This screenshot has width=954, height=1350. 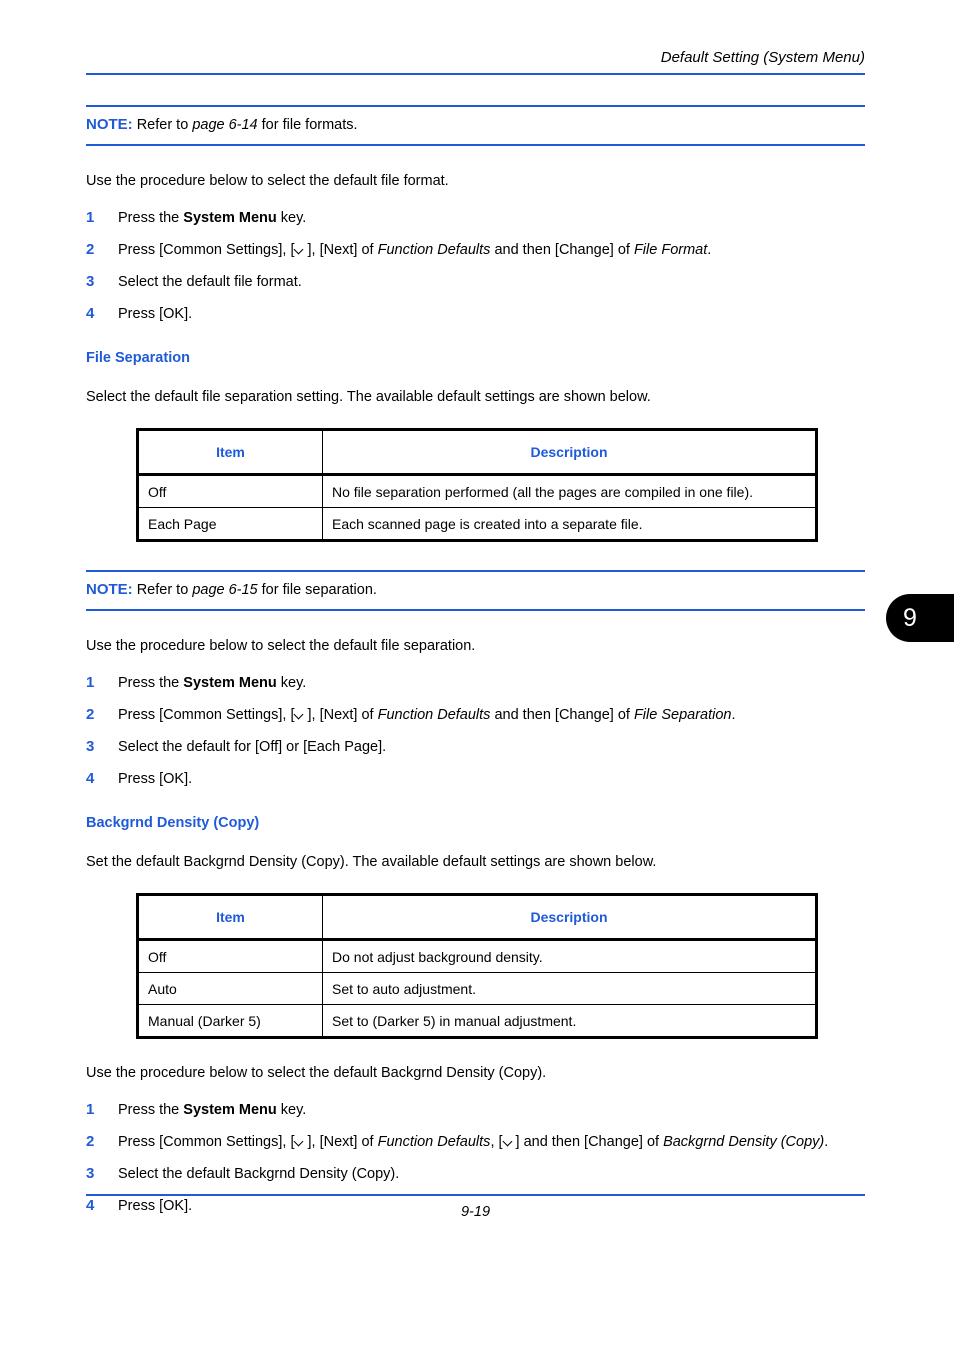 What do you see at coordinates (317, 590) in the screenshot?
I see `note-suffix: for file separation.` at bounding box center [317, 590].